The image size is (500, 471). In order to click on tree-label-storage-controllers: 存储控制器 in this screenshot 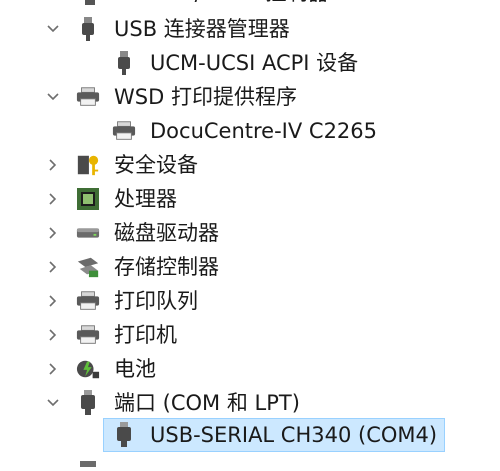, I will do `click(166, 267)`.